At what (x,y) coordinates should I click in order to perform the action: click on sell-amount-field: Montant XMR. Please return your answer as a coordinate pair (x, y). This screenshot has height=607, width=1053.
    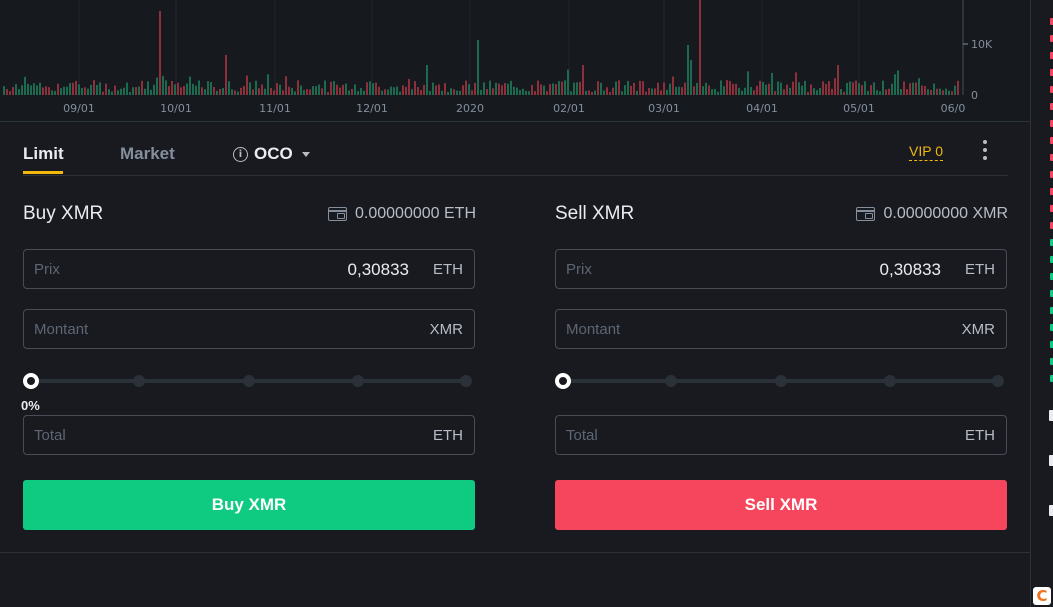
    Looking at the image, I should click on (781, 329).